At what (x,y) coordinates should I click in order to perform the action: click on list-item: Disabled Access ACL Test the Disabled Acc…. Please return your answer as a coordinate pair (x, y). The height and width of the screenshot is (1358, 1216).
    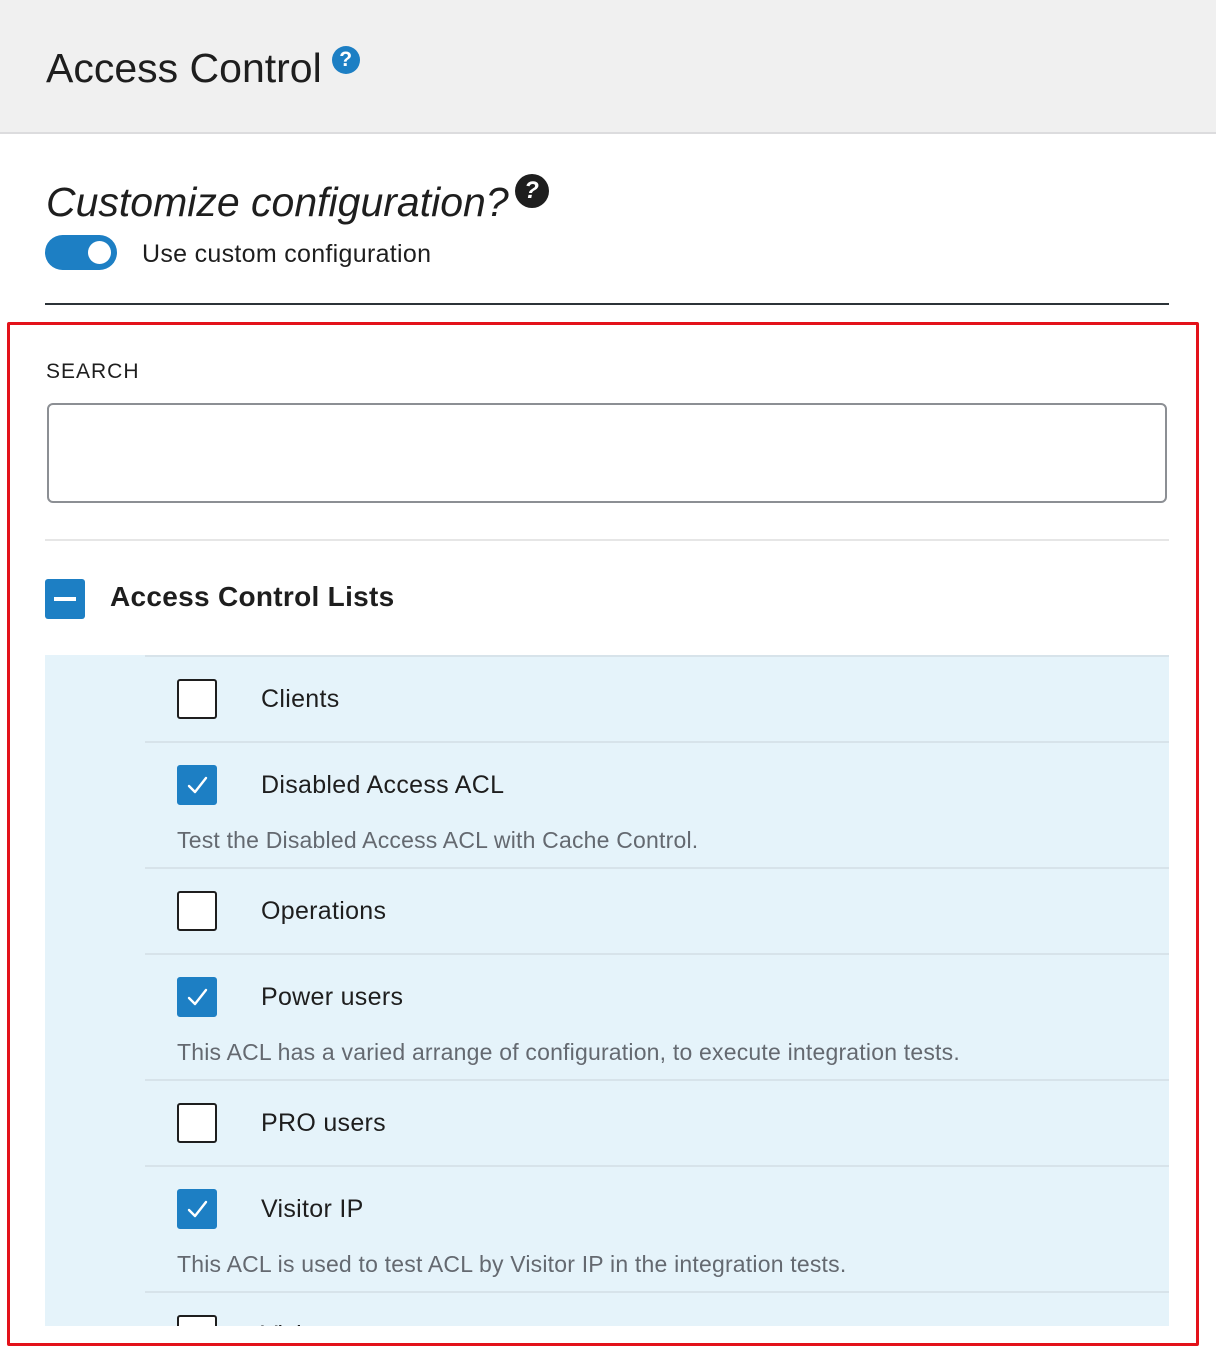
    Looking at the image, I should click on (657, 804).